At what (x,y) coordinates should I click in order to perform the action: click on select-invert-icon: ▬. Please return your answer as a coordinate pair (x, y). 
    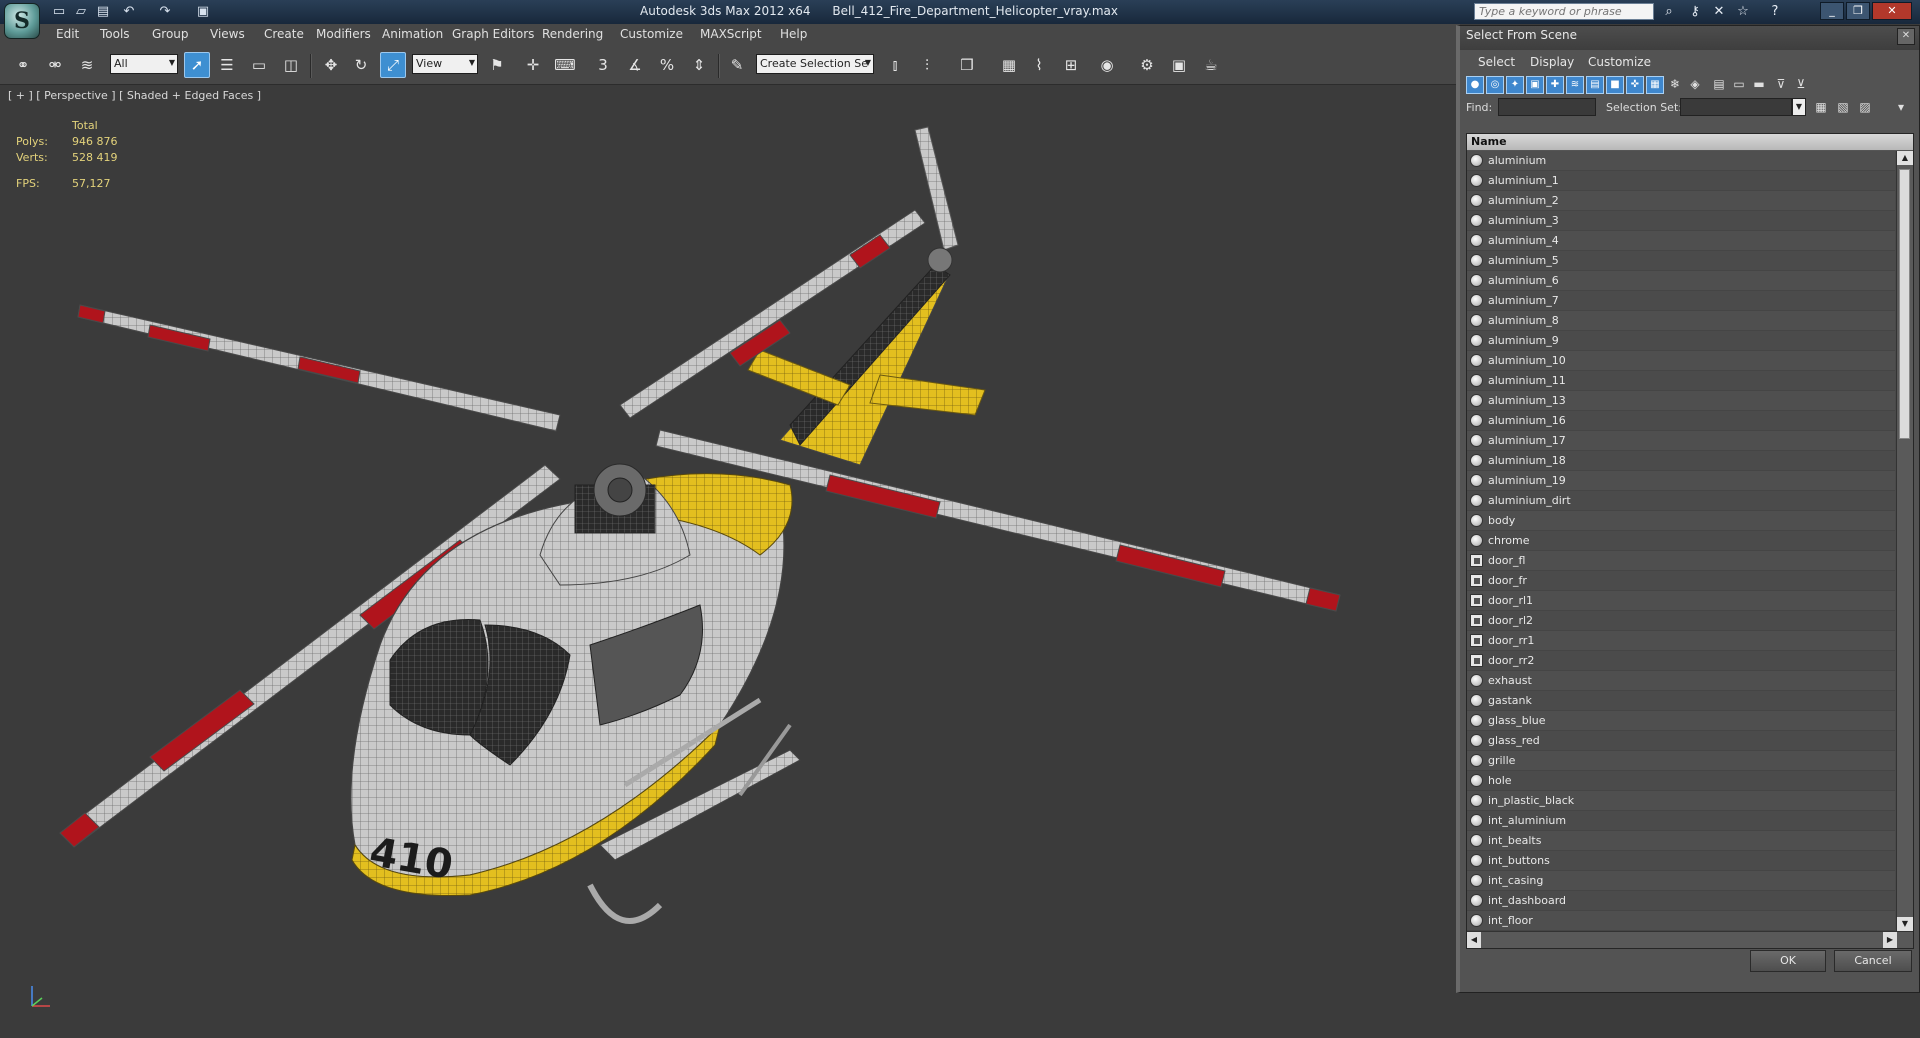
    Looking at the image, I should click on (1759, 85).